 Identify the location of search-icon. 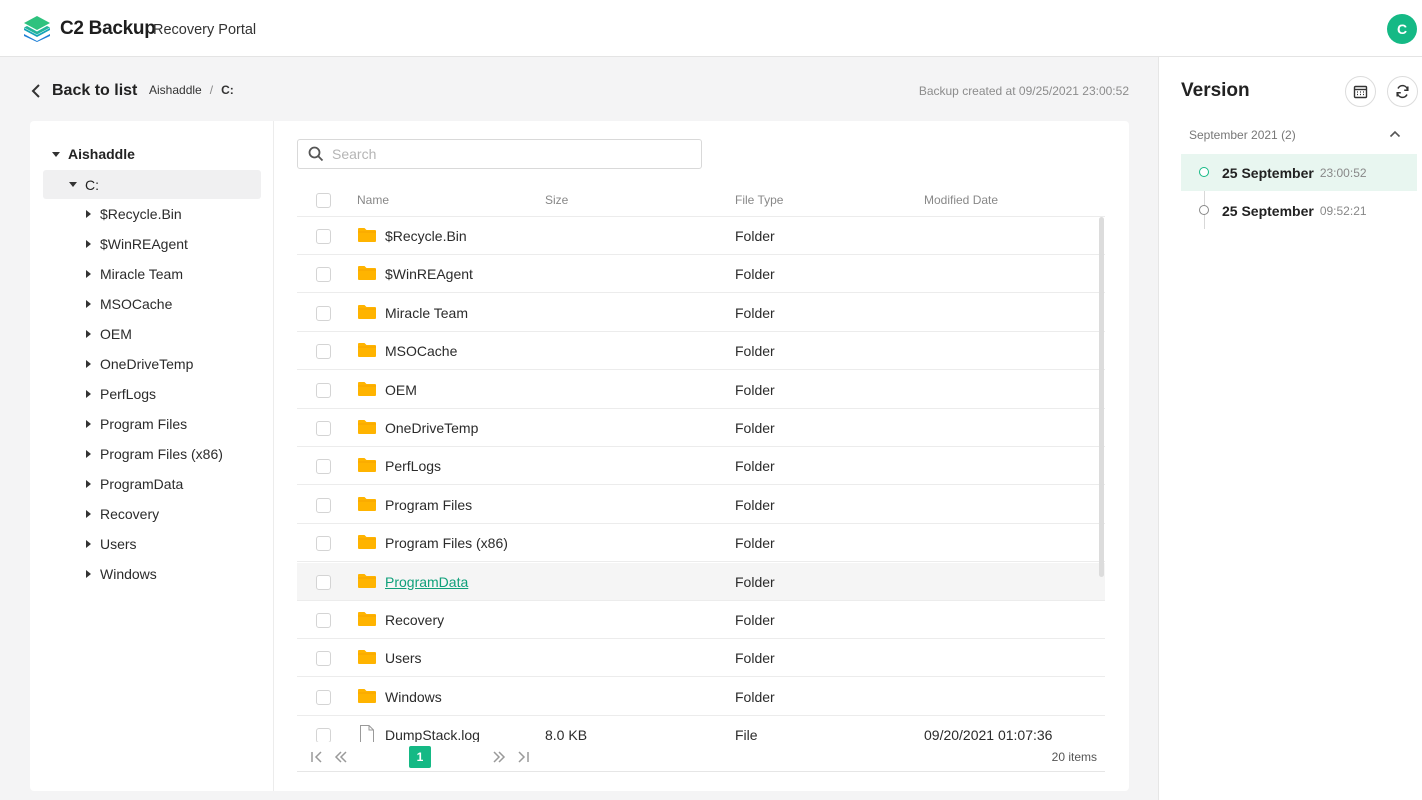
(316, 154).